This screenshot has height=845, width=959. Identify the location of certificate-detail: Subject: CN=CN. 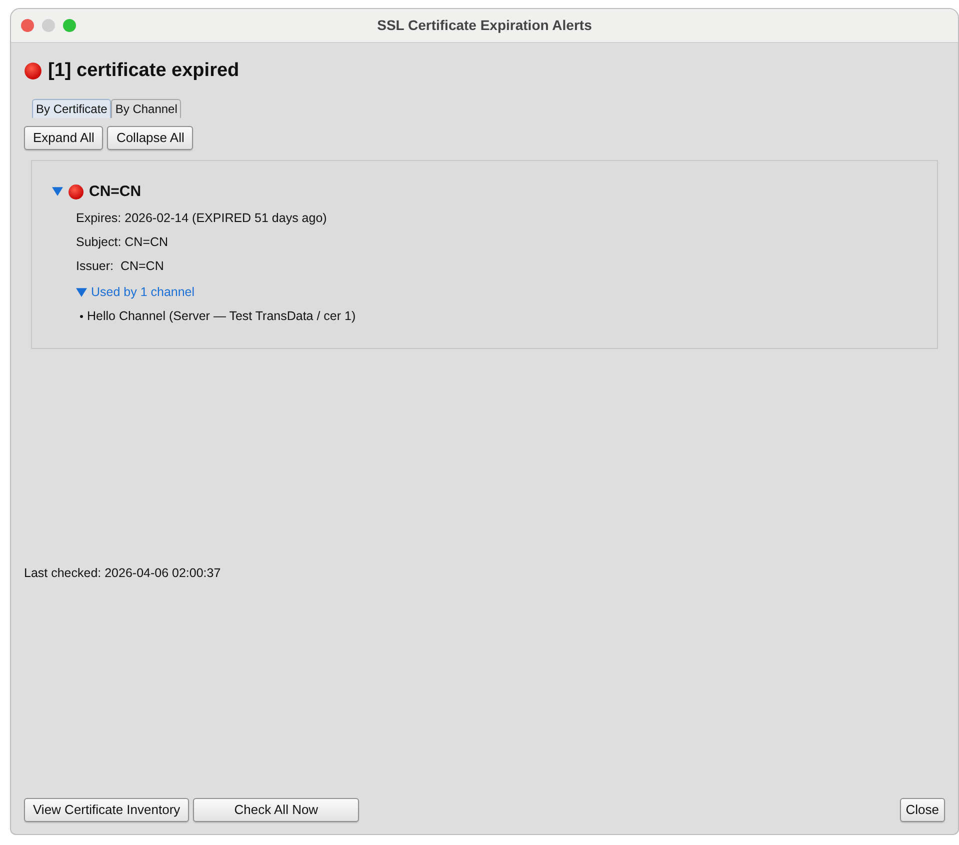
(123, 242).